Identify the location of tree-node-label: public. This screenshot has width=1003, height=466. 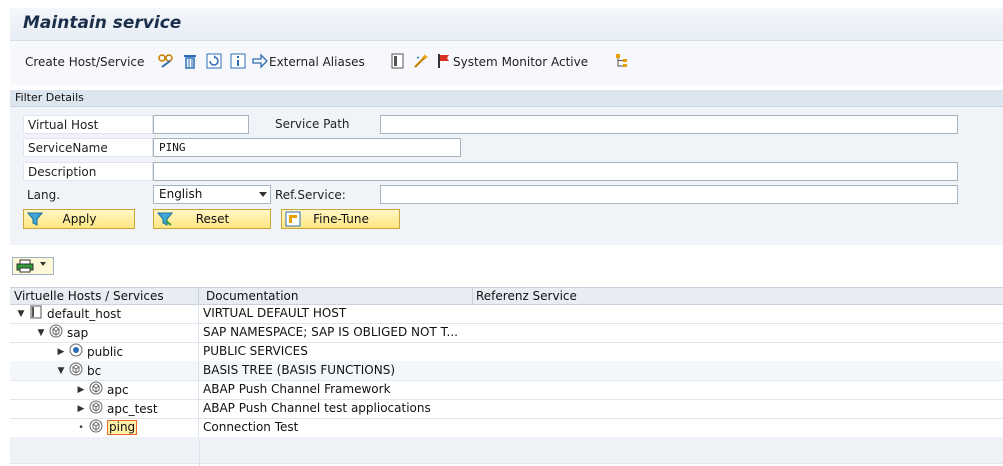
(105, 352).